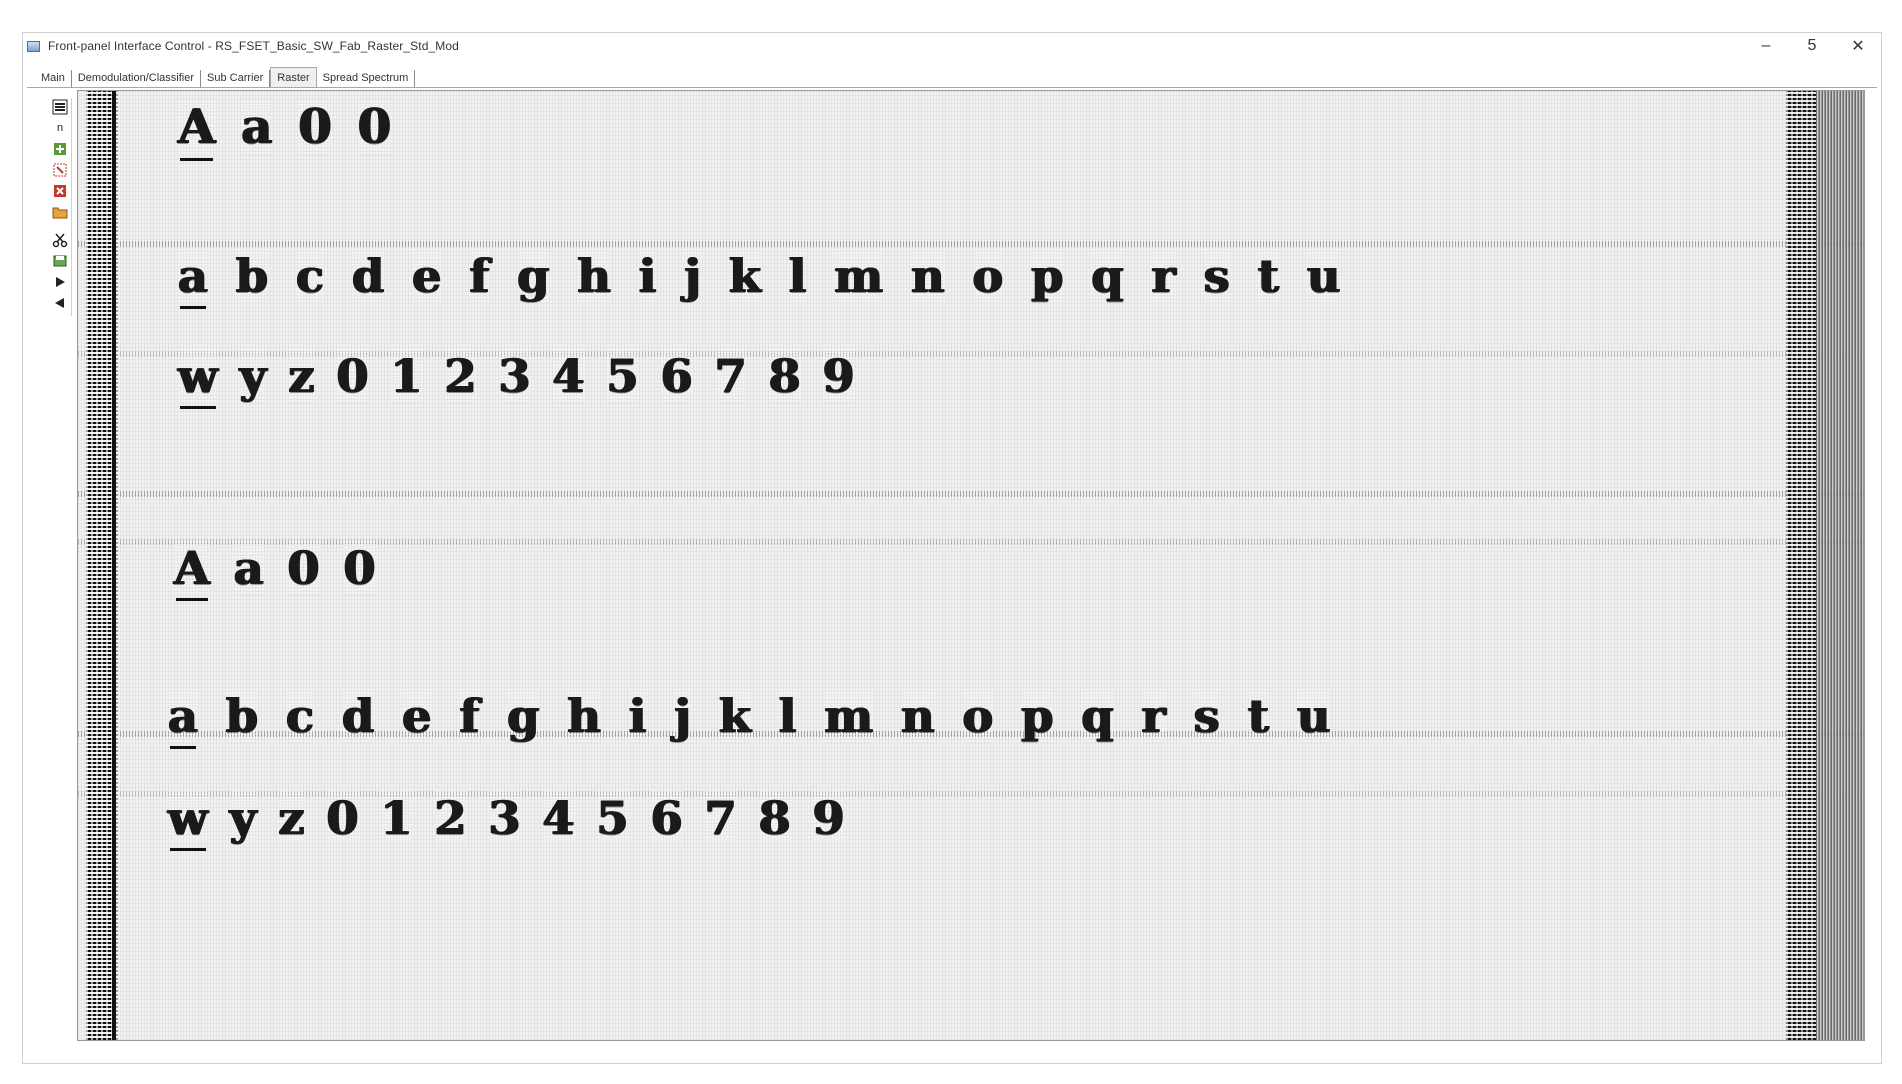 The width and height of the screenshot is (1902, 1084). Describe the element at coordinates (971, 494) in the screenshot. I see `noise-band` at that location.